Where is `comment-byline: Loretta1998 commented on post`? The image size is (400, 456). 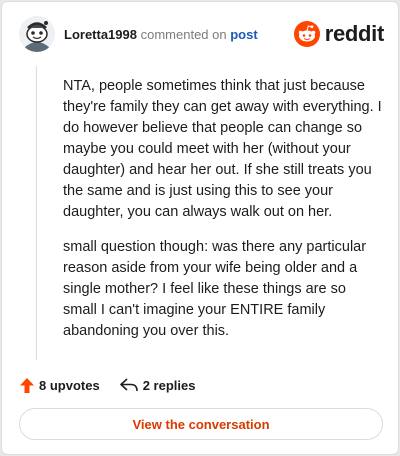 comment-byline: Loretta1998 commented on post is located at coordinates (161, 34).